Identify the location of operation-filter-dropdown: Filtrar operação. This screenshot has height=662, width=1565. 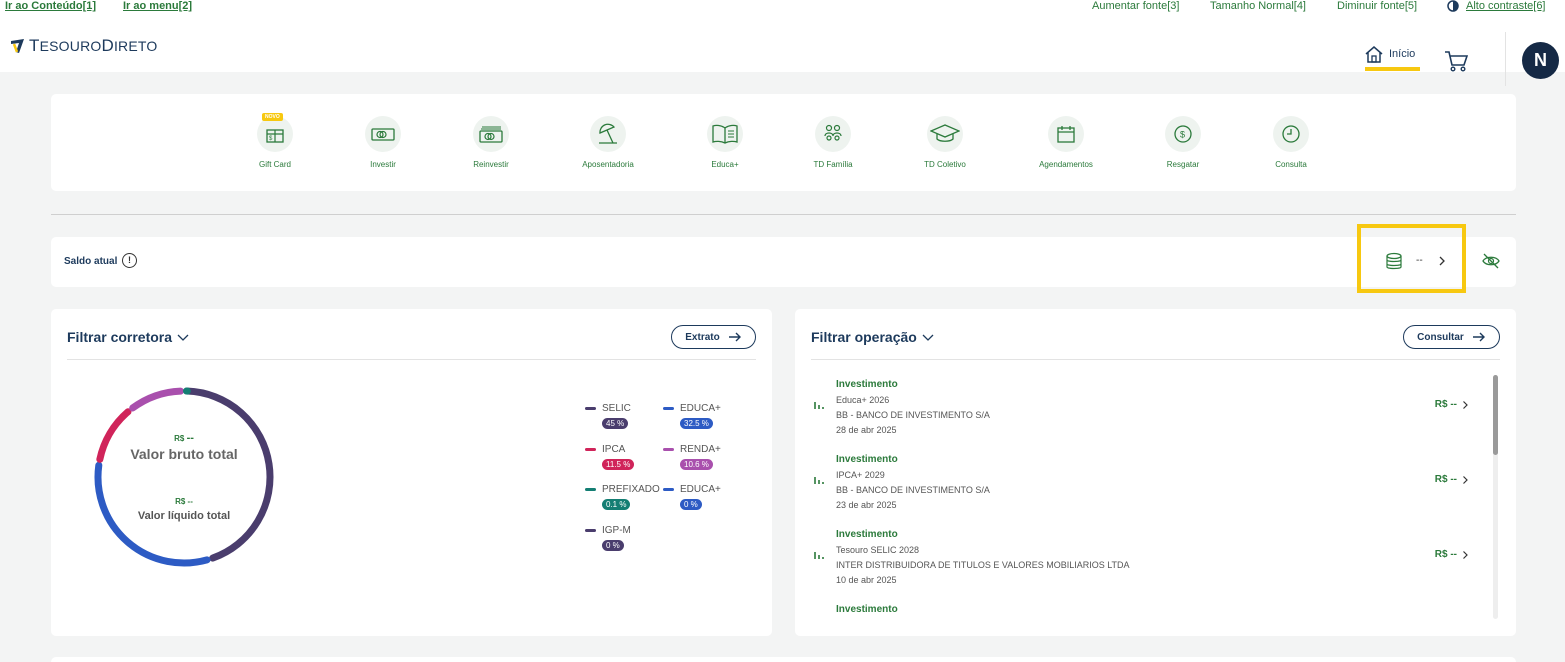
(873, 337).